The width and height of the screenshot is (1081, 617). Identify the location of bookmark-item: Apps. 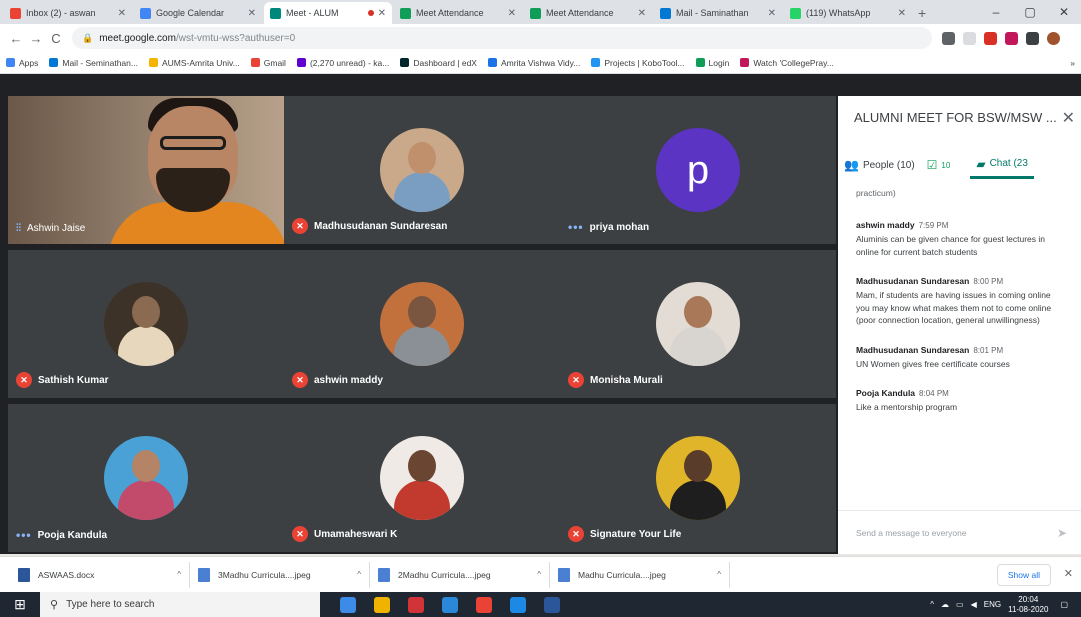
(22, 63).